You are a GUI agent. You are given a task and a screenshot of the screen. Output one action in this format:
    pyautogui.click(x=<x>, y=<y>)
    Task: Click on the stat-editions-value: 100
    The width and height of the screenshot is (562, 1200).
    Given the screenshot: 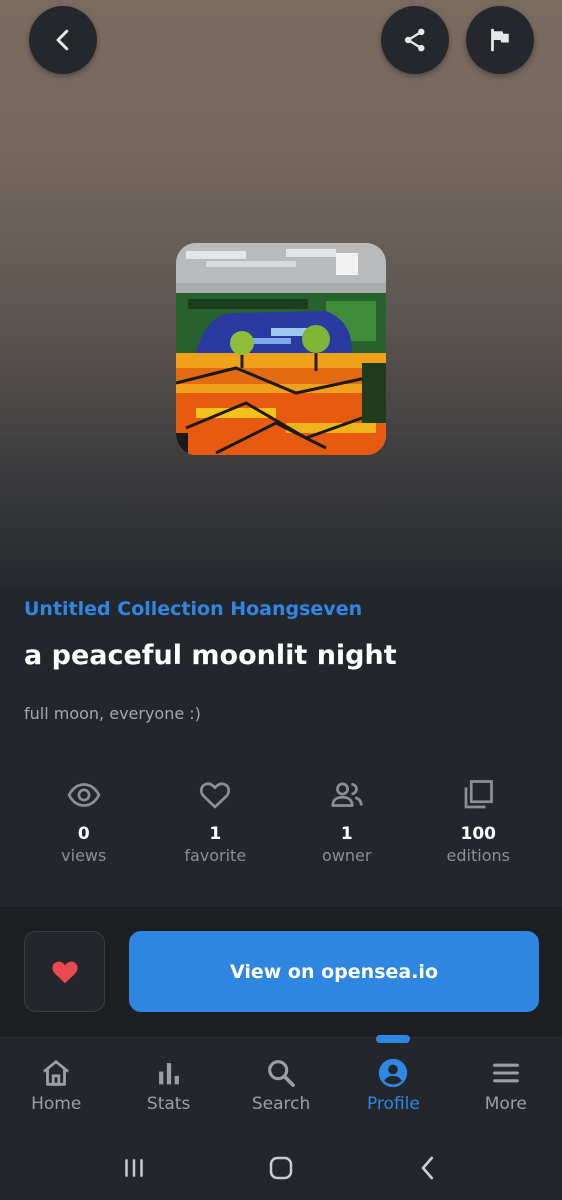 What is the action you would take?
    pyautogui.click(x=478, y=834)
    